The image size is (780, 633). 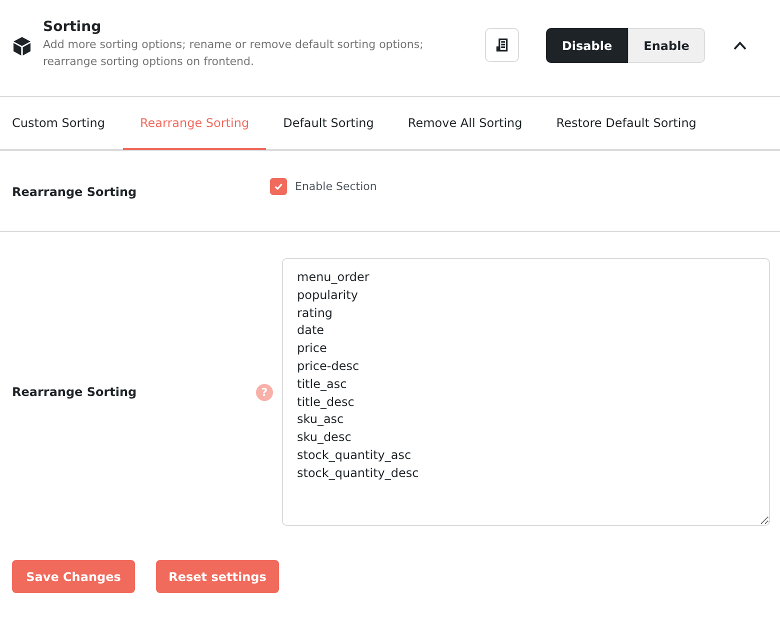 What do you see at coordinates (587, 45) in the screenshot?
I see `disable-button: Disable` at bounding box center [587, 45].